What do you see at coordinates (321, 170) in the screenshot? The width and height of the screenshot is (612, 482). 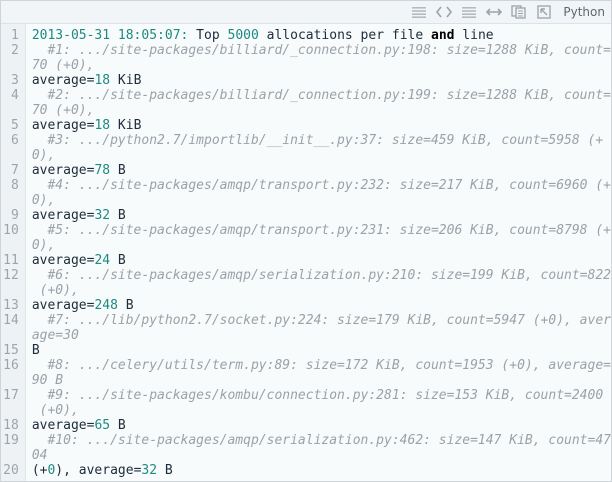 I see `code-line: average=78 B` at bounding box center [321, 170].